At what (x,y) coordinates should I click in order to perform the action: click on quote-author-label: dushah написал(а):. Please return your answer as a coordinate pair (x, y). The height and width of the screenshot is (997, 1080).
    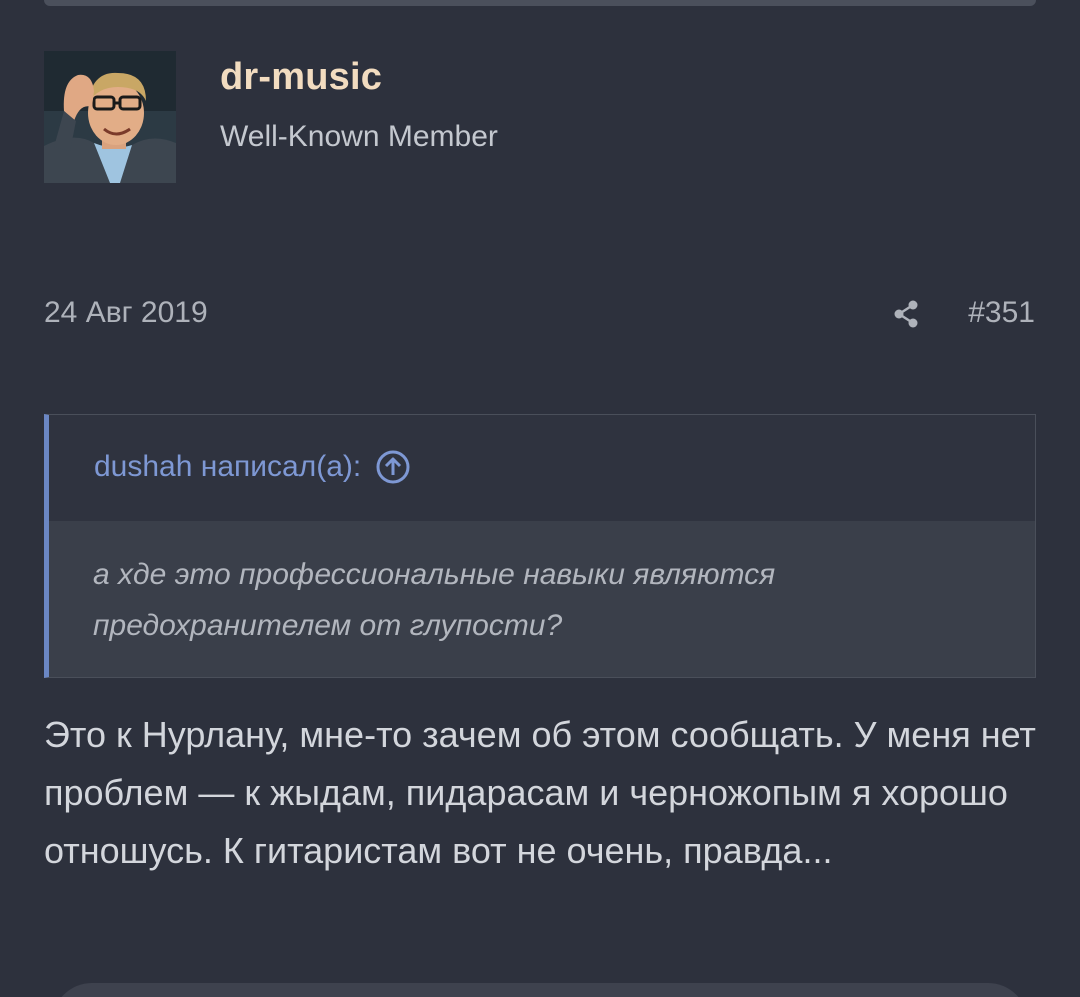
    Looking at the image, I should click on (228, 466).